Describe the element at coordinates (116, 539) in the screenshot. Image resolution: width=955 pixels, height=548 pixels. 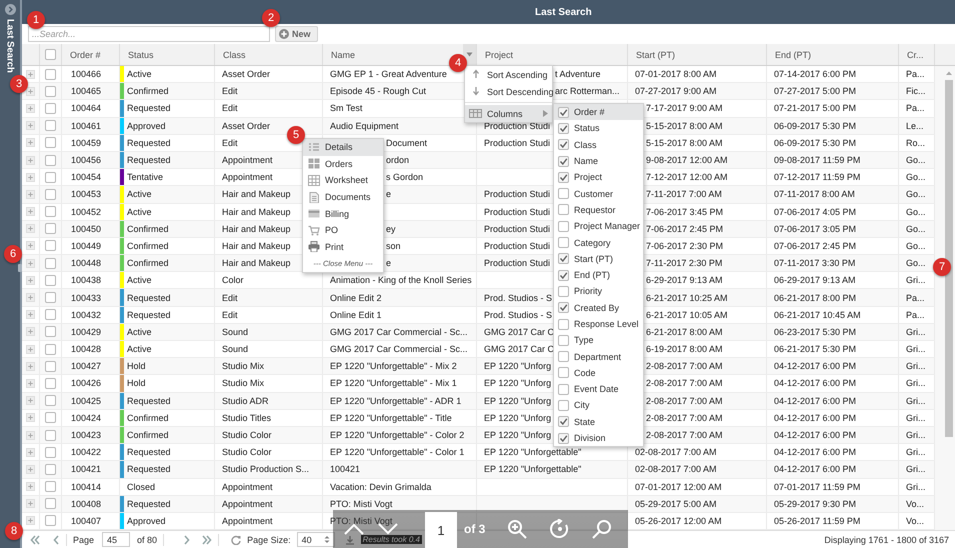
I see `page-field: 45` at that location.